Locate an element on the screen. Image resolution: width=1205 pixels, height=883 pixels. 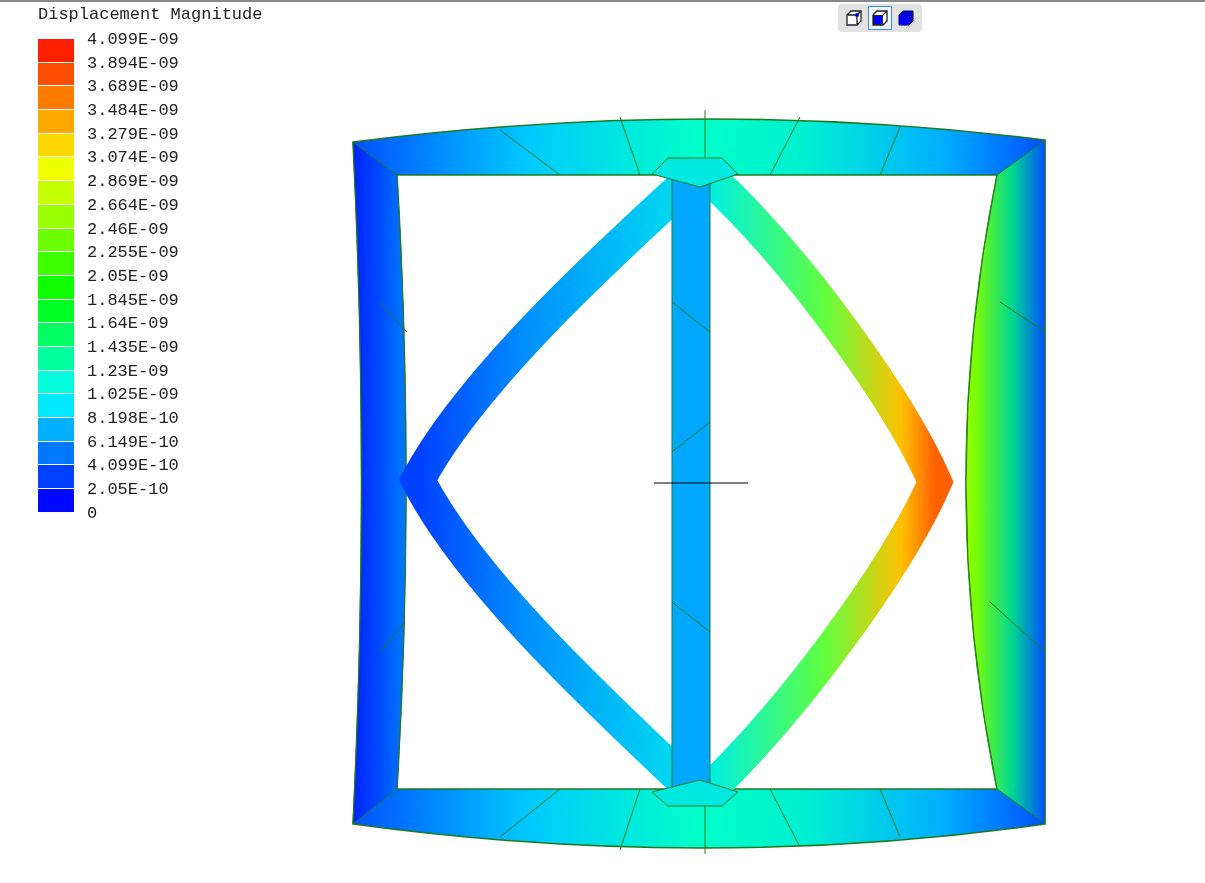
legend-value: 4.099E-10 is located at coordinates (133, 466).